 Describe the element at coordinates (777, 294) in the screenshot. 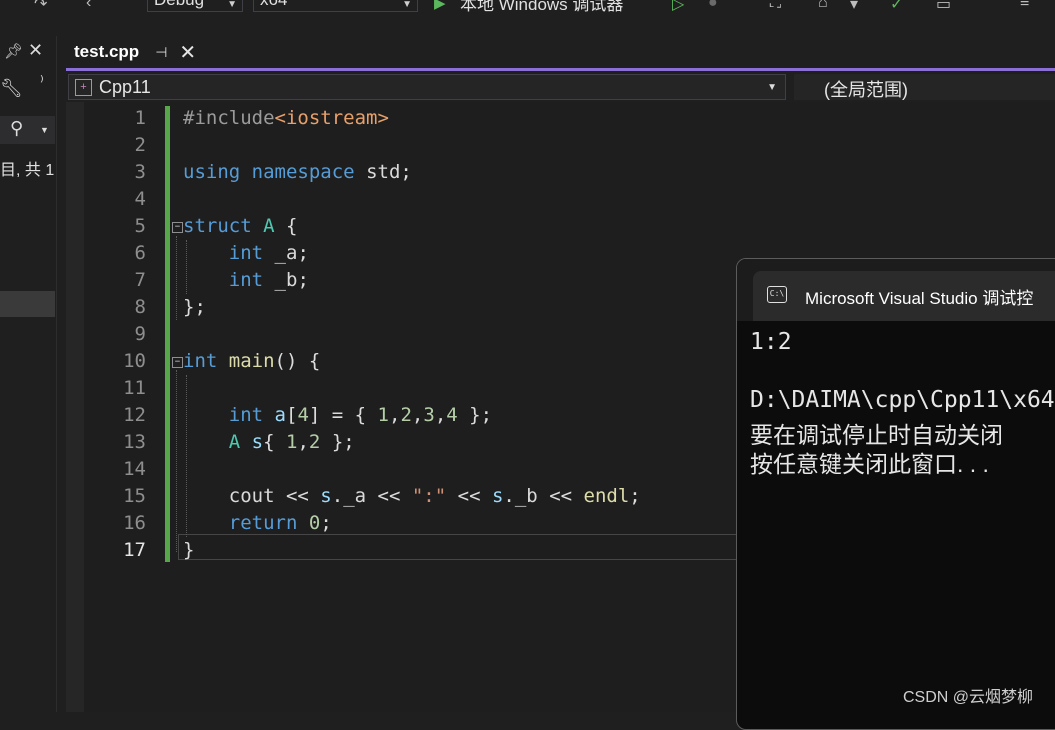

I see `terminal-icon: C:\` at that location.